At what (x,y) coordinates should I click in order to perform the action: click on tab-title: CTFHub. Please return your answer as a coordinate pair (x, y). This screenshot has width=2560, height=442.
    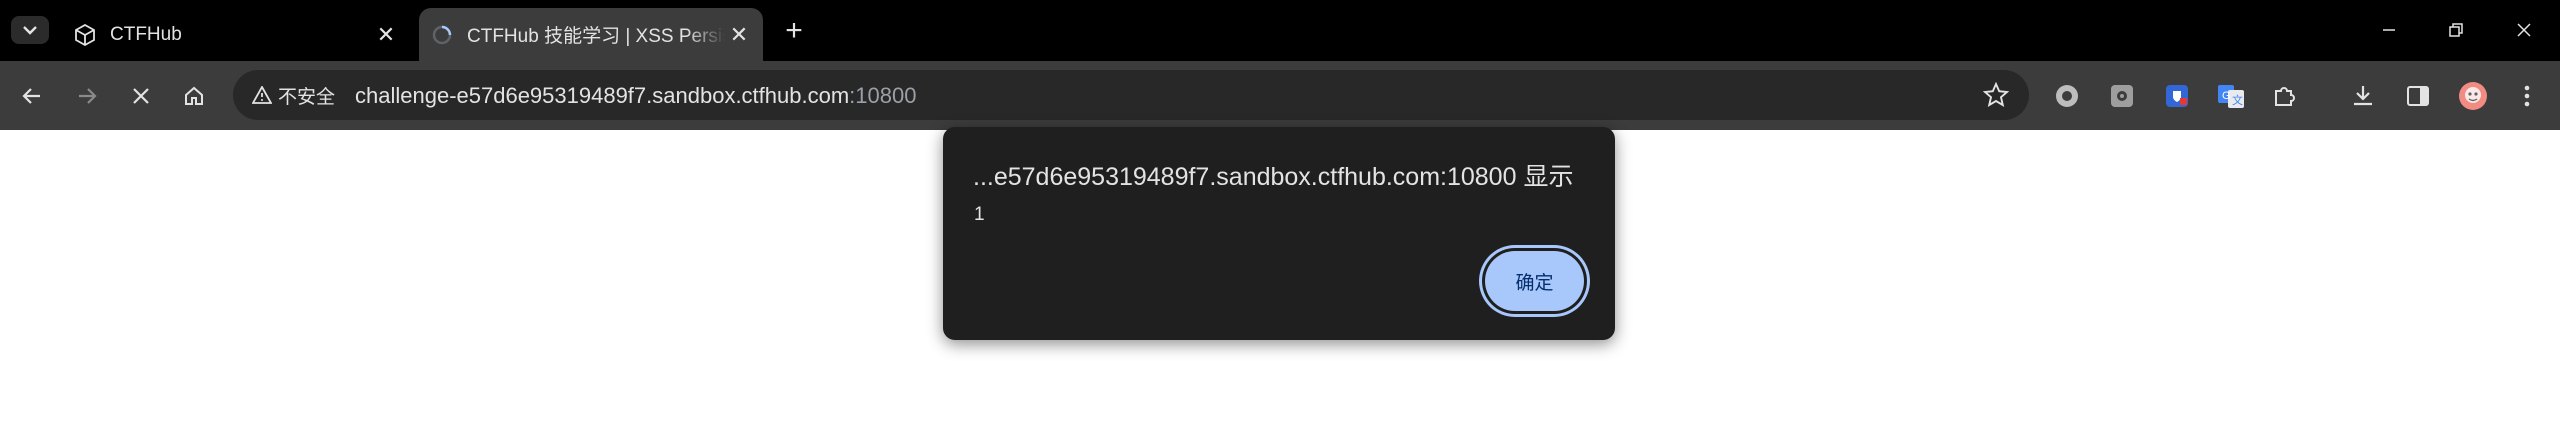
    Looking at the image, I should click on (146, 34).